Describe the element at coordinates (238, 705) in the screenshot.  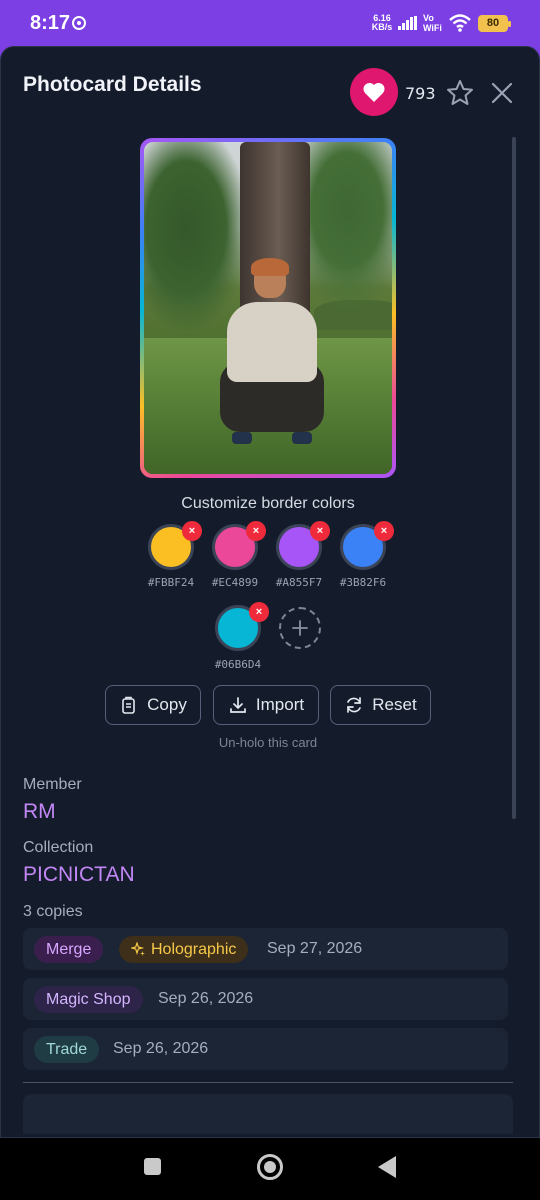
I see `download-icon` at that location.